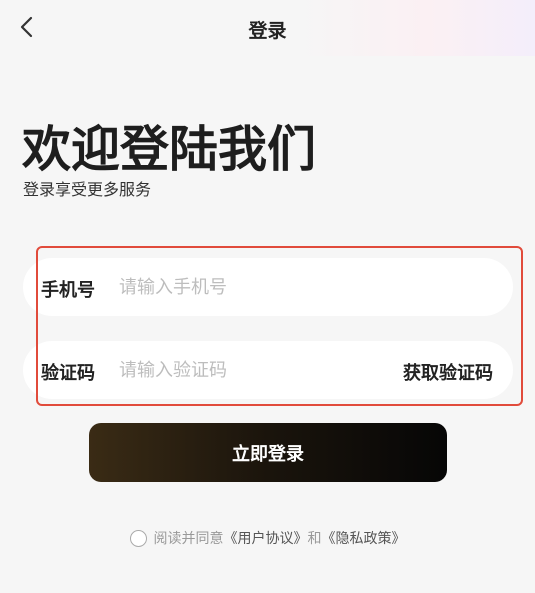  What do you see at coordinates (68, 290) in the screenshot?
I see `phone-label: 手机号` at bounding box center [68, 290].